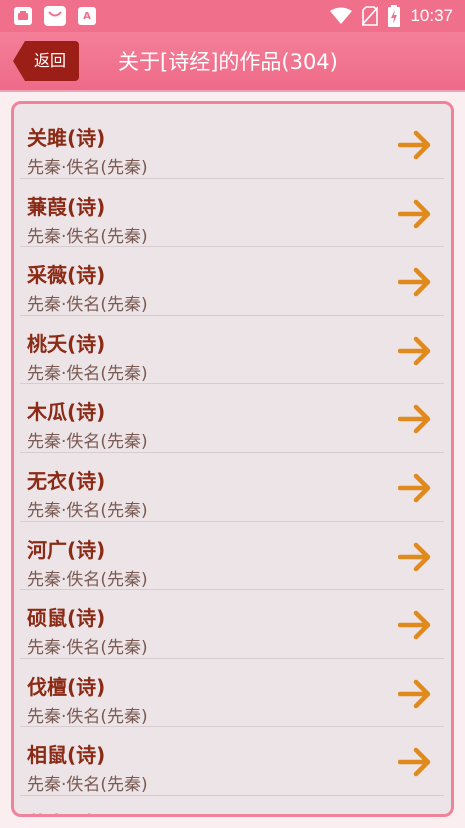 This screenshot has height=828, width=465. What do you see at coordinates (232, 418) in the screenshot?
I see `list-item: 木瓜(诗) 先秦·佚名(先秦)` at bounding box center [232, 418].